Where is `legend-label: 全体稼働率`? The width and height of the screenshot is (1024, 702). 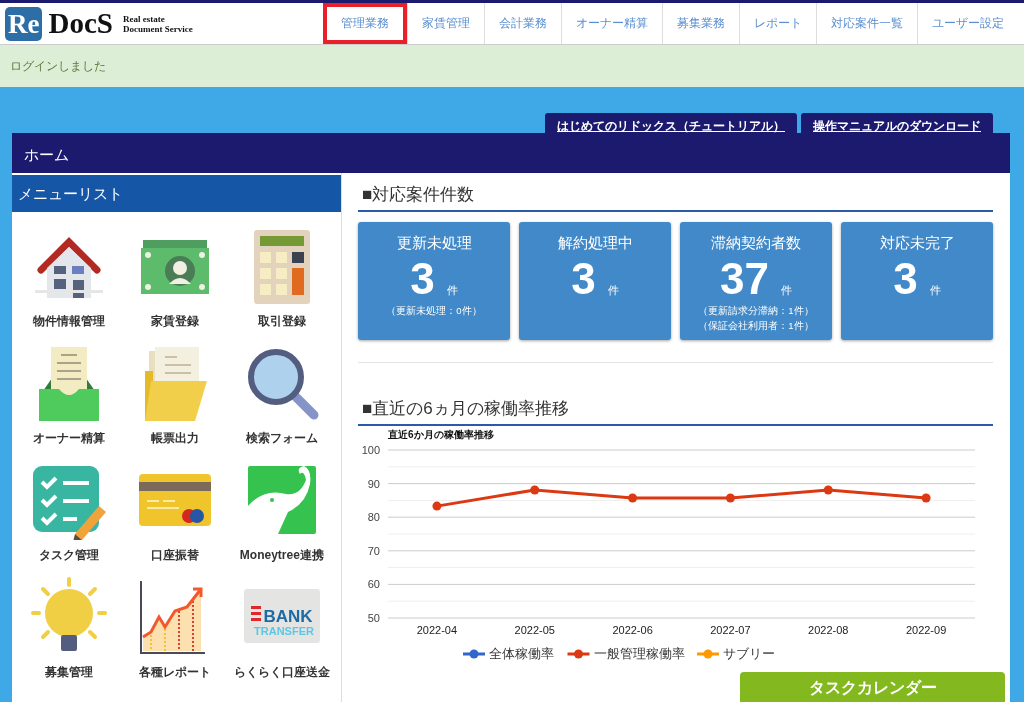
legend-label: 全体稼働率 is located at coordinates (521, 654).